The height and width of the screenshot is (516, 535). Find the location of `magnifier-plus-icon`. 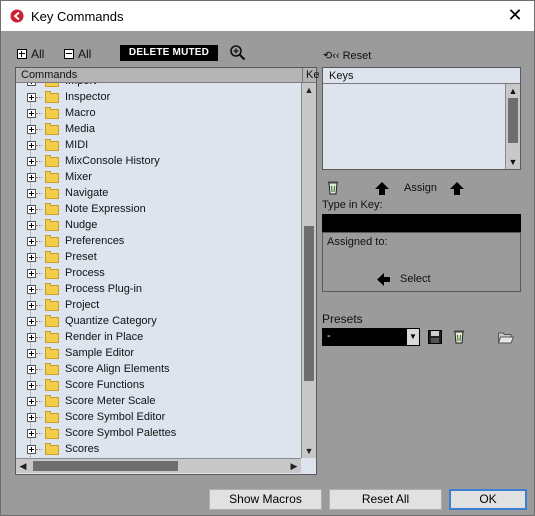

magnifier-plus-icon is located at coordinates (238, 53).